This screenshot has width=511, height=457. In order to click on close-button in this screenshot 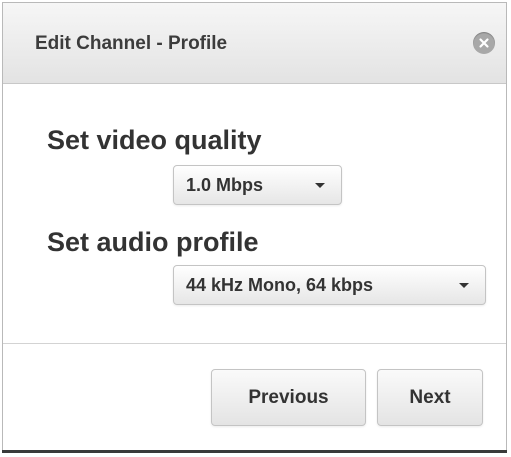, I will do `click(484, 43)`.